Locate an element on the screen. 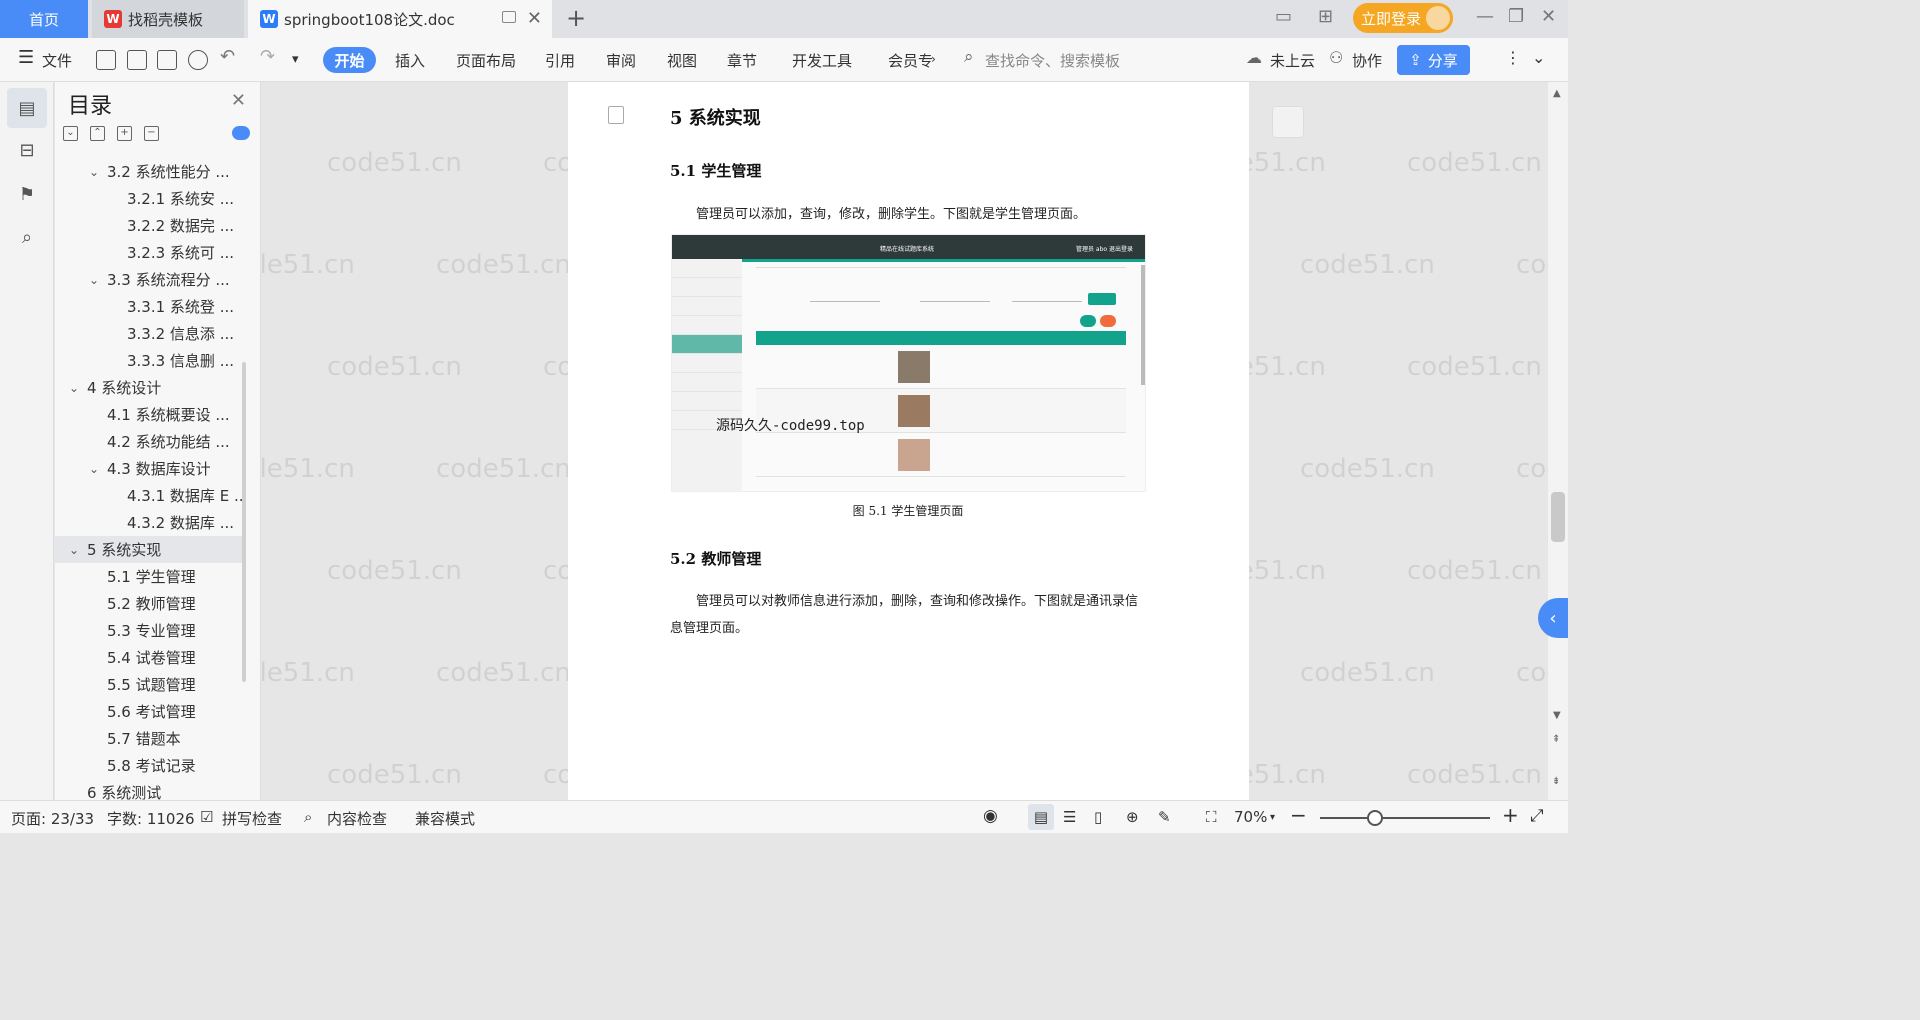  tab-references: 引用 is located at coordinates (560, 60).